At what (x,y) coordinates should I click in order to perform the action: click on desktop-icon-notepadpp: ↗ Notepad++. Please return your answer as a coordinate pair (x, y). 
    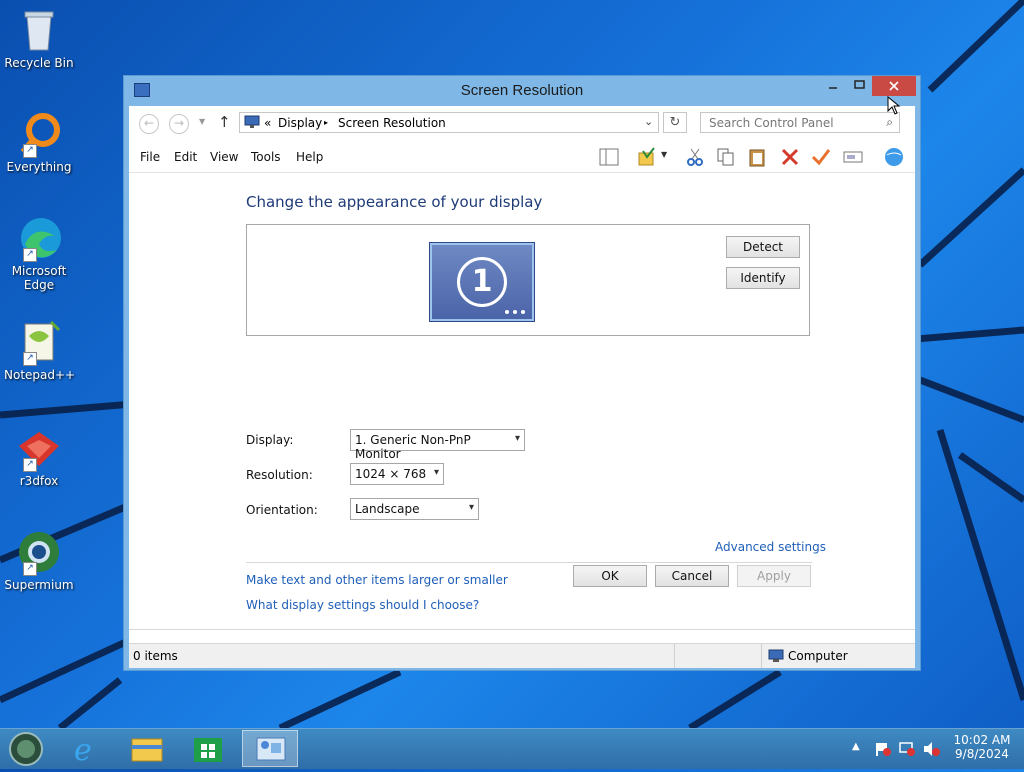
    Looking at the image, I should click on (39, 350).